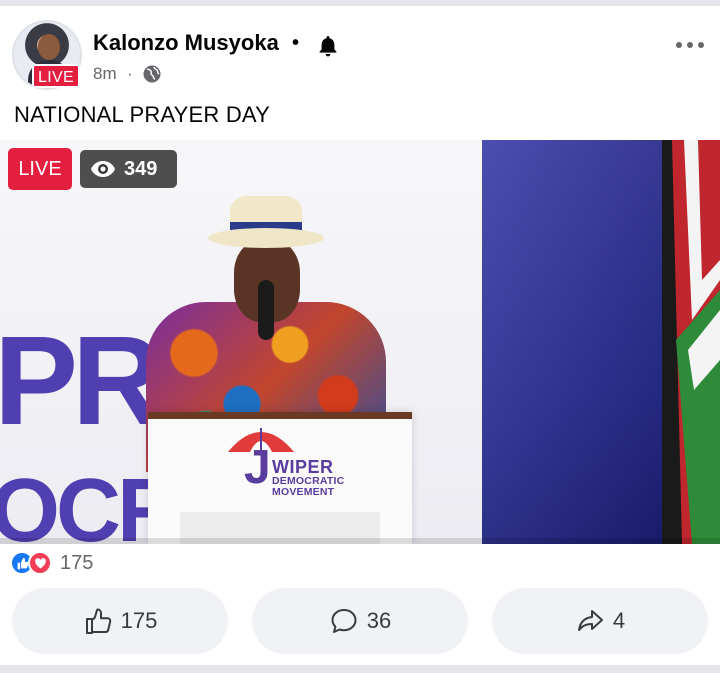 This screenshot has height=673, width=720. I want to click on party-logo-line2: DEMOCRATIC, so click(308, 481).